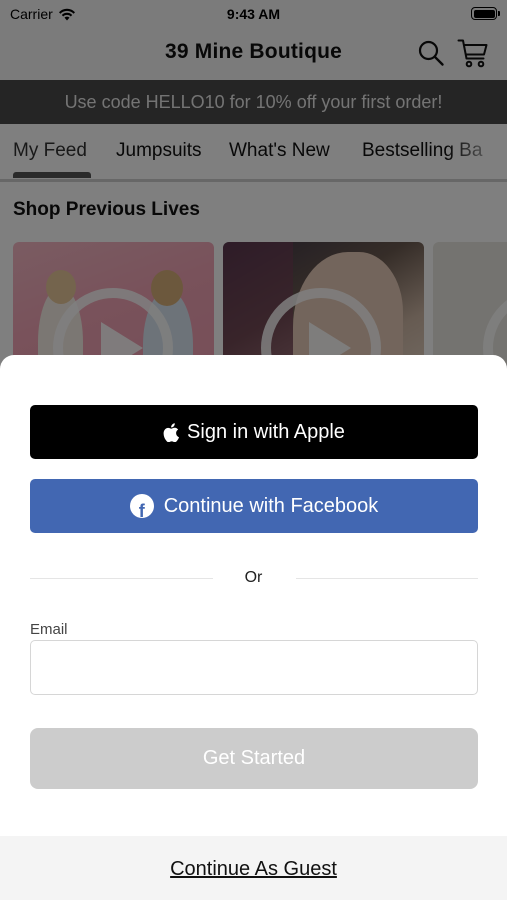 The image size is (507, 900). What do you see at coordinates (49, 629) in the screenshot?
I see `email-label: Email` at bounding box center [49, 629].